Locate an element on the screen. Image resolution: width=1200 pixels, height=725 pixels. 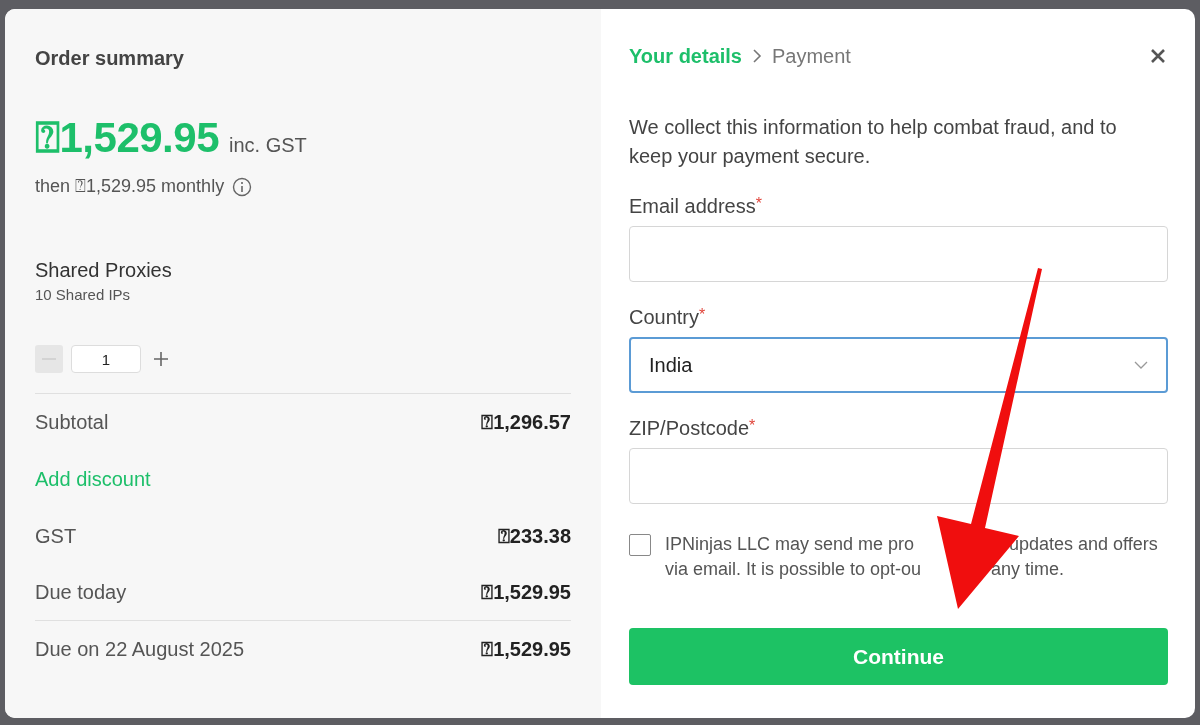
summary-amount: ⍰233.38 is located at coordinates (534, 536).